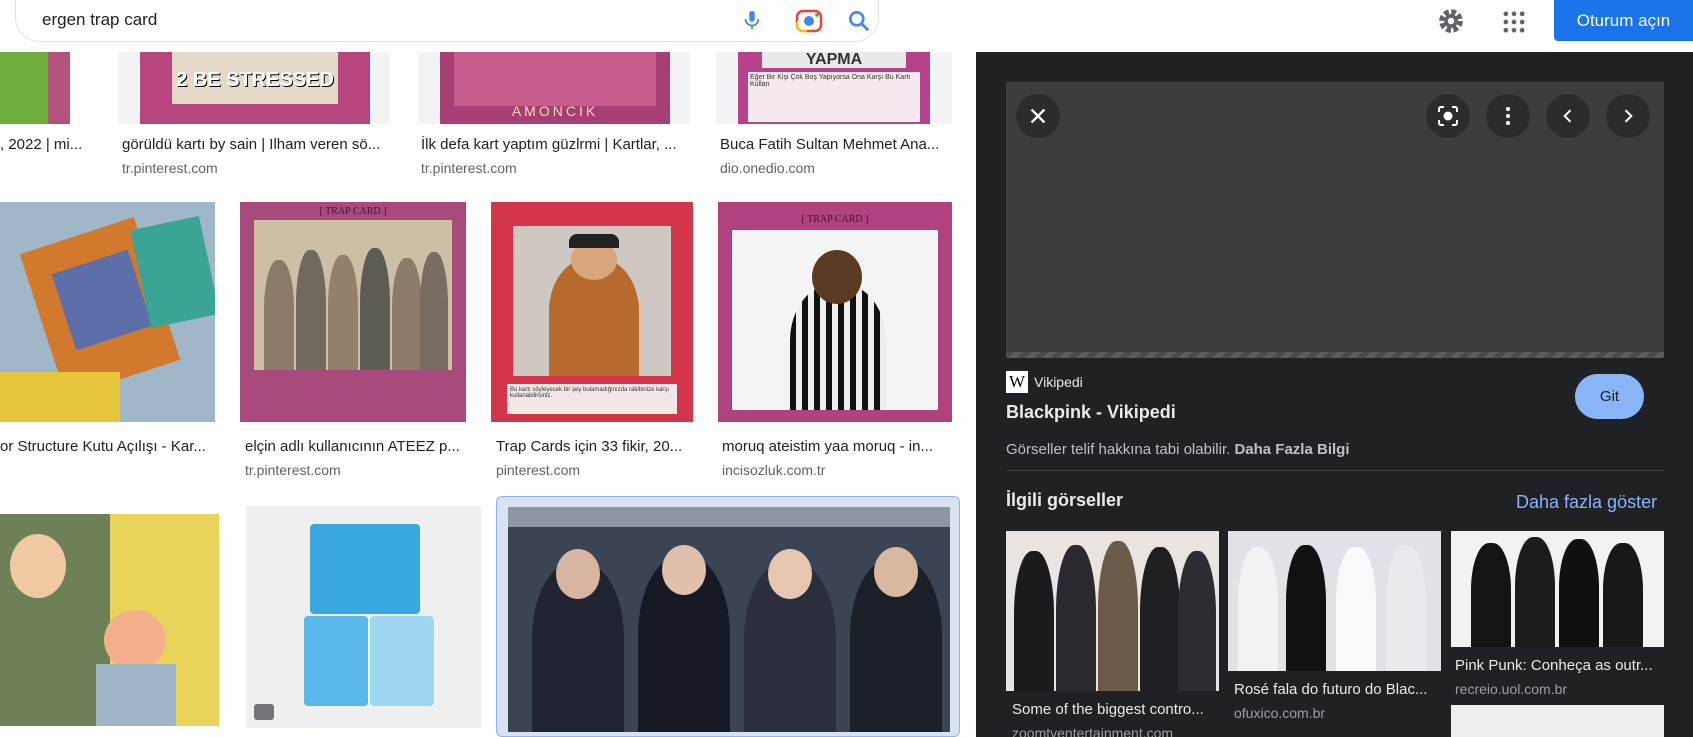 The height and width of the screenshot is (737, 1693). What do you see at coordinates (1058, 382) in the screenshot?
I see `source-name: Vikipedi` at bounding box center [1058, 382].